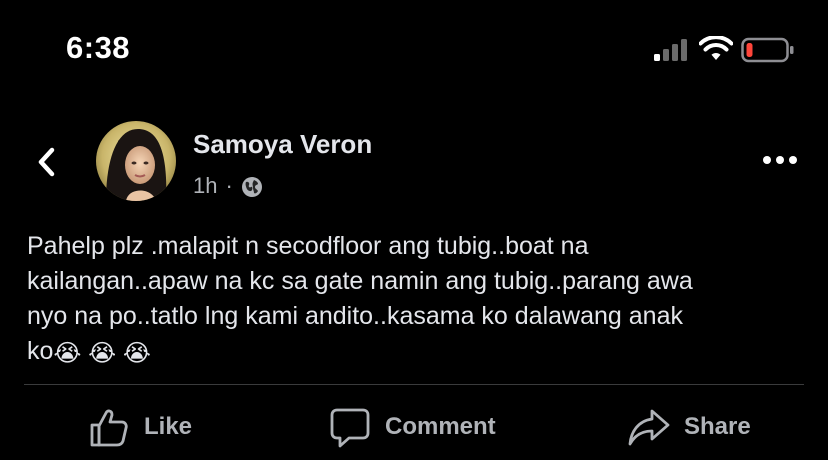  I want to click on share-button: Share, so click(689, 427).